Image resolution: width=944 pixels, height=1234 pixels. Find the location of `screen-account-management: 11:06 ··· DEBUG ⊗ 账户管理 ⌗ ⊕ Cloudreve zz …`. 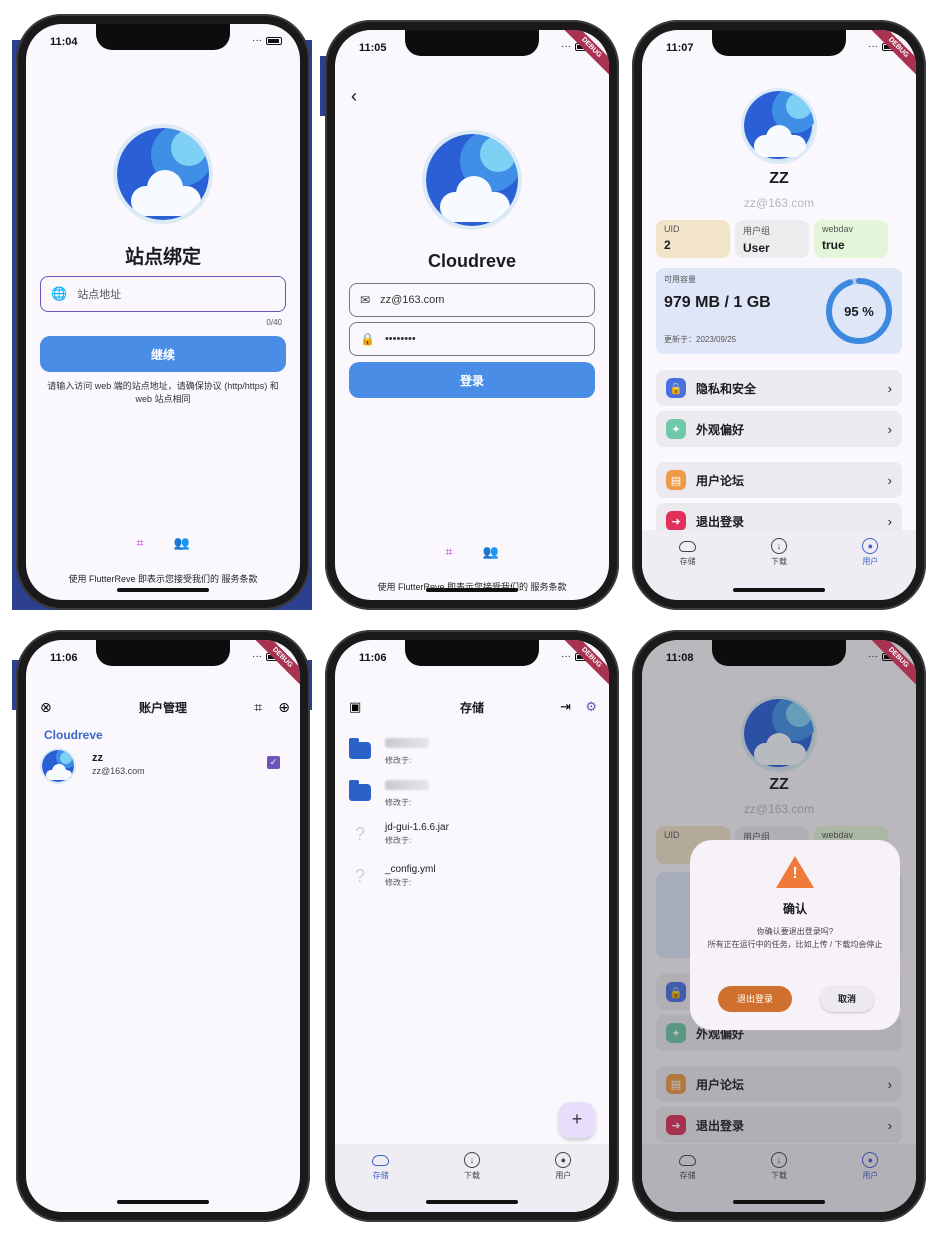

screen-account-management: 11:06 ··· DEBUG ⊗ 账户管理 ⌗ ⊕ Cloudreve zz … is located at coordinates (163, 926).